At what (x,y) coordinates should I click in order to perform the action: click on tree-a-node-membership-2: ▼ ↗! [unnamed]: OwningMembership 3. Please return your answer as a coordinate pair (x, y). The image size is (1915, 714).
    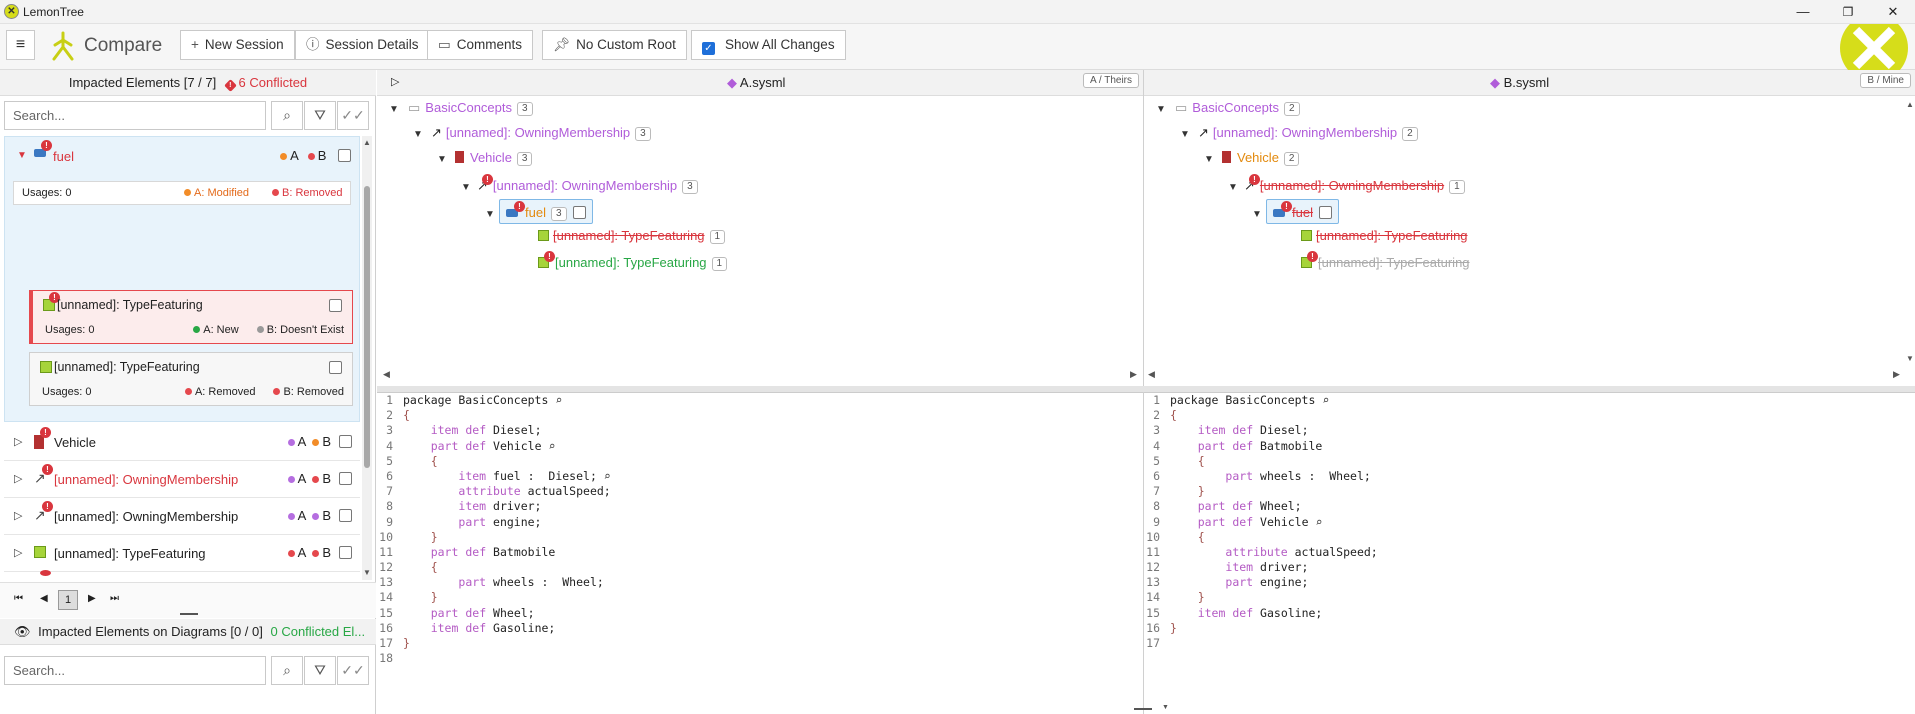
    Looking at the image, I should click on (579, 184).